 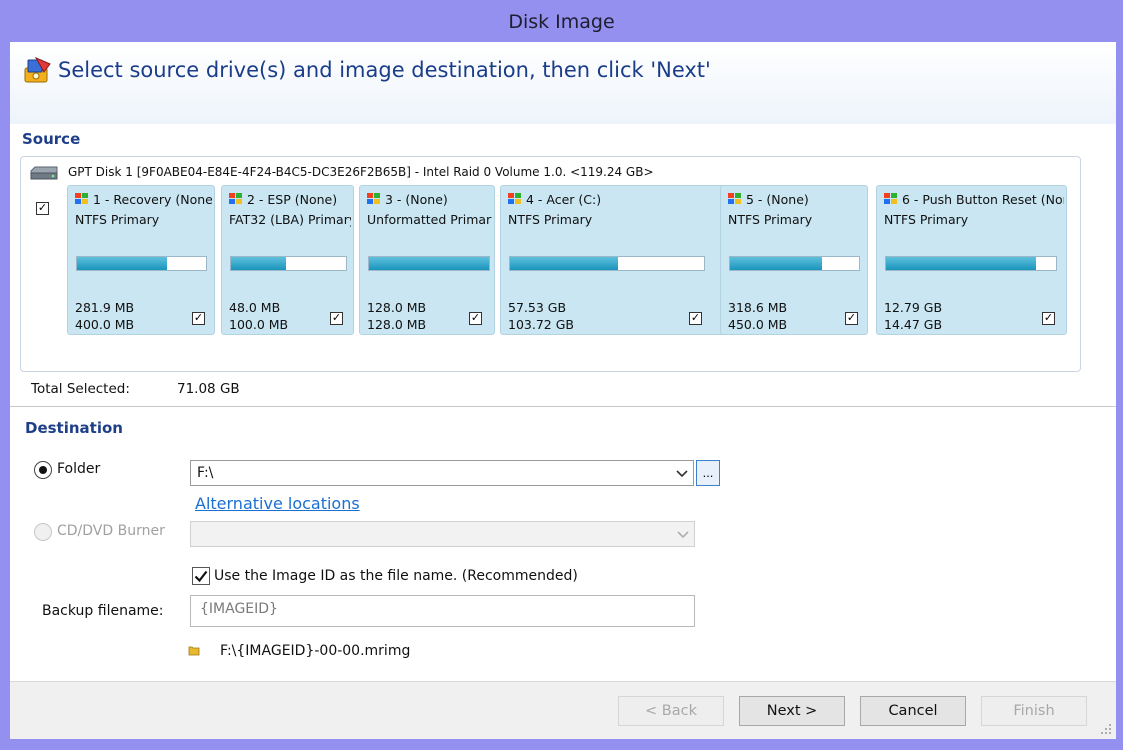 I want to click on folder-label: Folder, so click(x=78, y=469).